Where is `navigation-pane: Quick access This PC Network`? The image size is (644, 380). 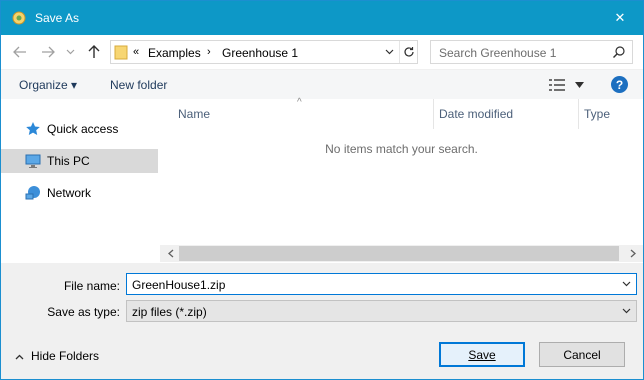
navigation-pane: Quick access This PC Network is located at coordinates (80, 181).